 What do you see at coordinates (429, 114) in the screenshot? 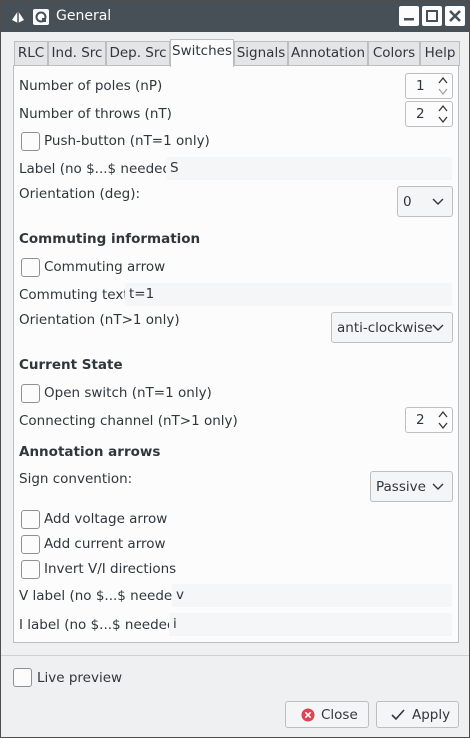
I see `throws-spinbox: 2` at bounding box center [429, 114].